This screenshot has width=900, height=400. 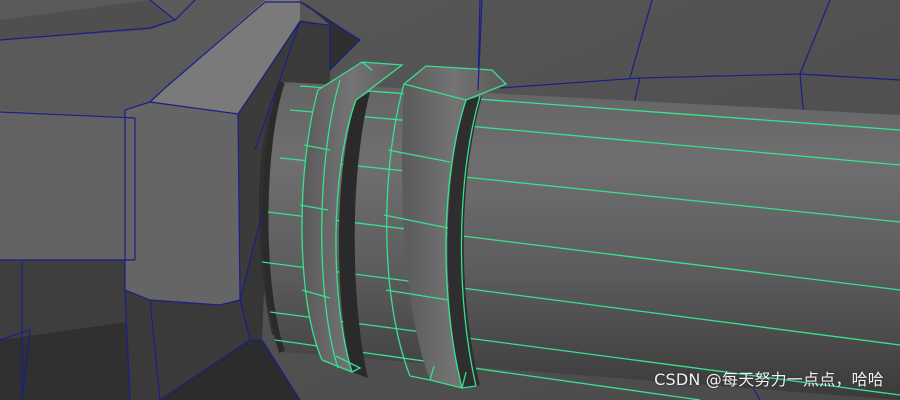 I want to click on watermark-text: CSDN @每天努力一点点，哈哈, so click(x=769, y=379).